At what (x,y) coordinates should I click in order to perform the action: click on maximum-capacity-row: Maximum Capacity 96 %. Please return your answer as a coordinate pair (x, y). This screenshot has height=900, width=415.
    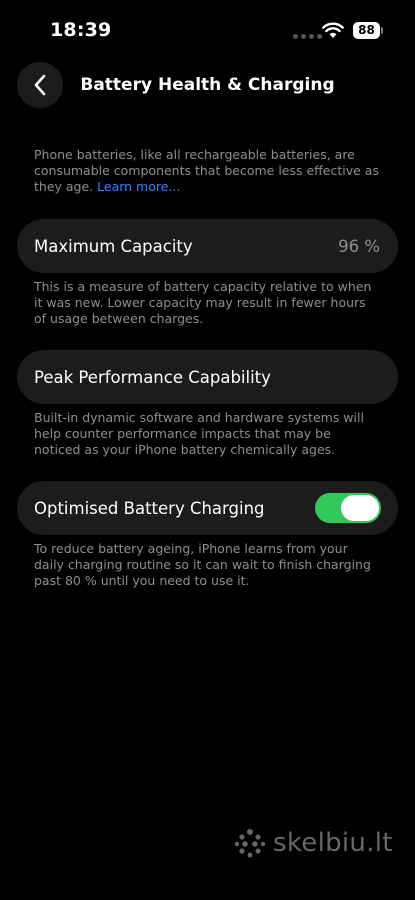
    Looking at the image, I should click on (207, 246).